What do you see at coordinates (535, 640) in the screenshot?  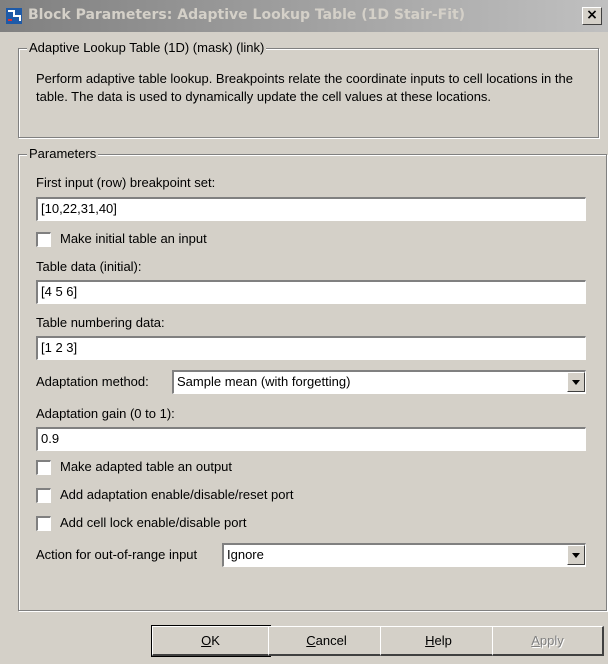 I see `apply-mnemonic: A` at bounding box center [535, 640].